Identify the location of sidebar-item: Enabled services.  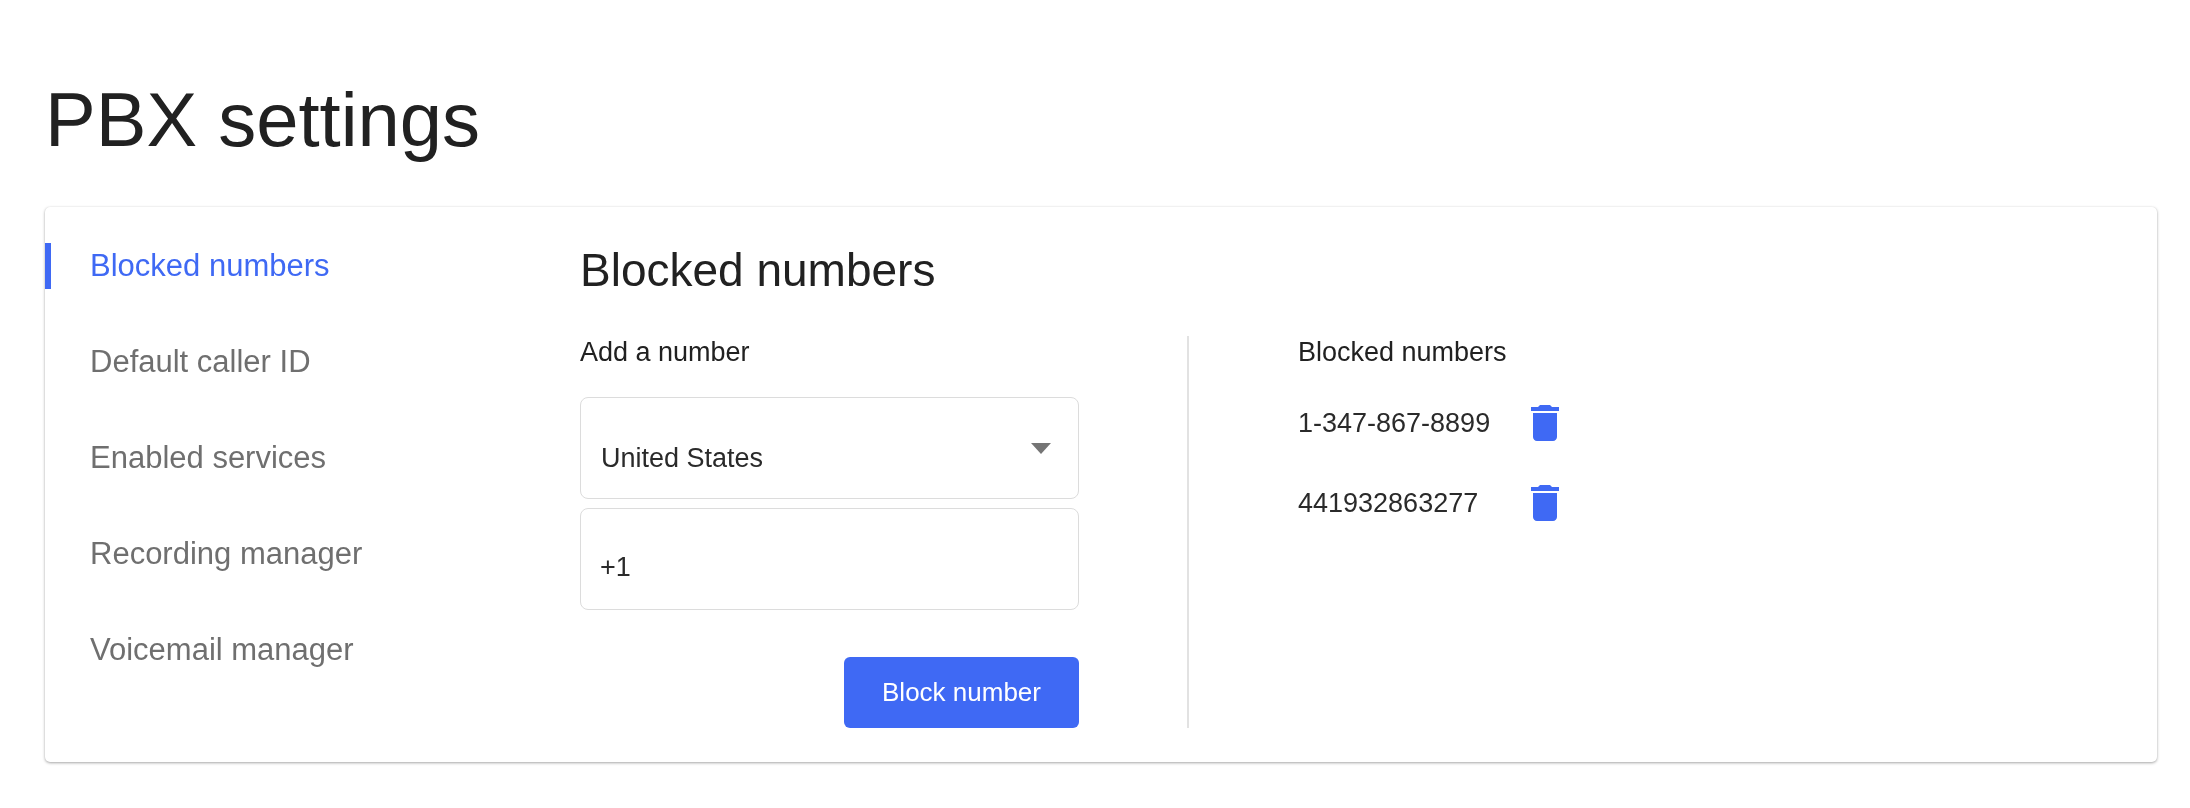
(186, 457).